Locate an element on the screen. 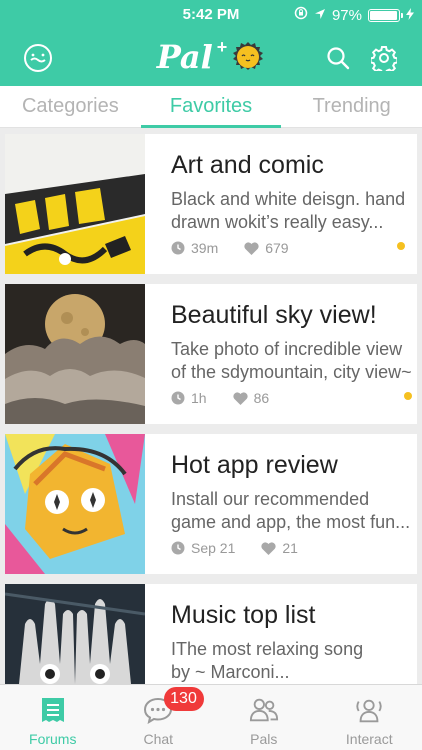 This screenshot has width=422, height=750. tabbar-label: Pals is located at coordinates (264, 739).